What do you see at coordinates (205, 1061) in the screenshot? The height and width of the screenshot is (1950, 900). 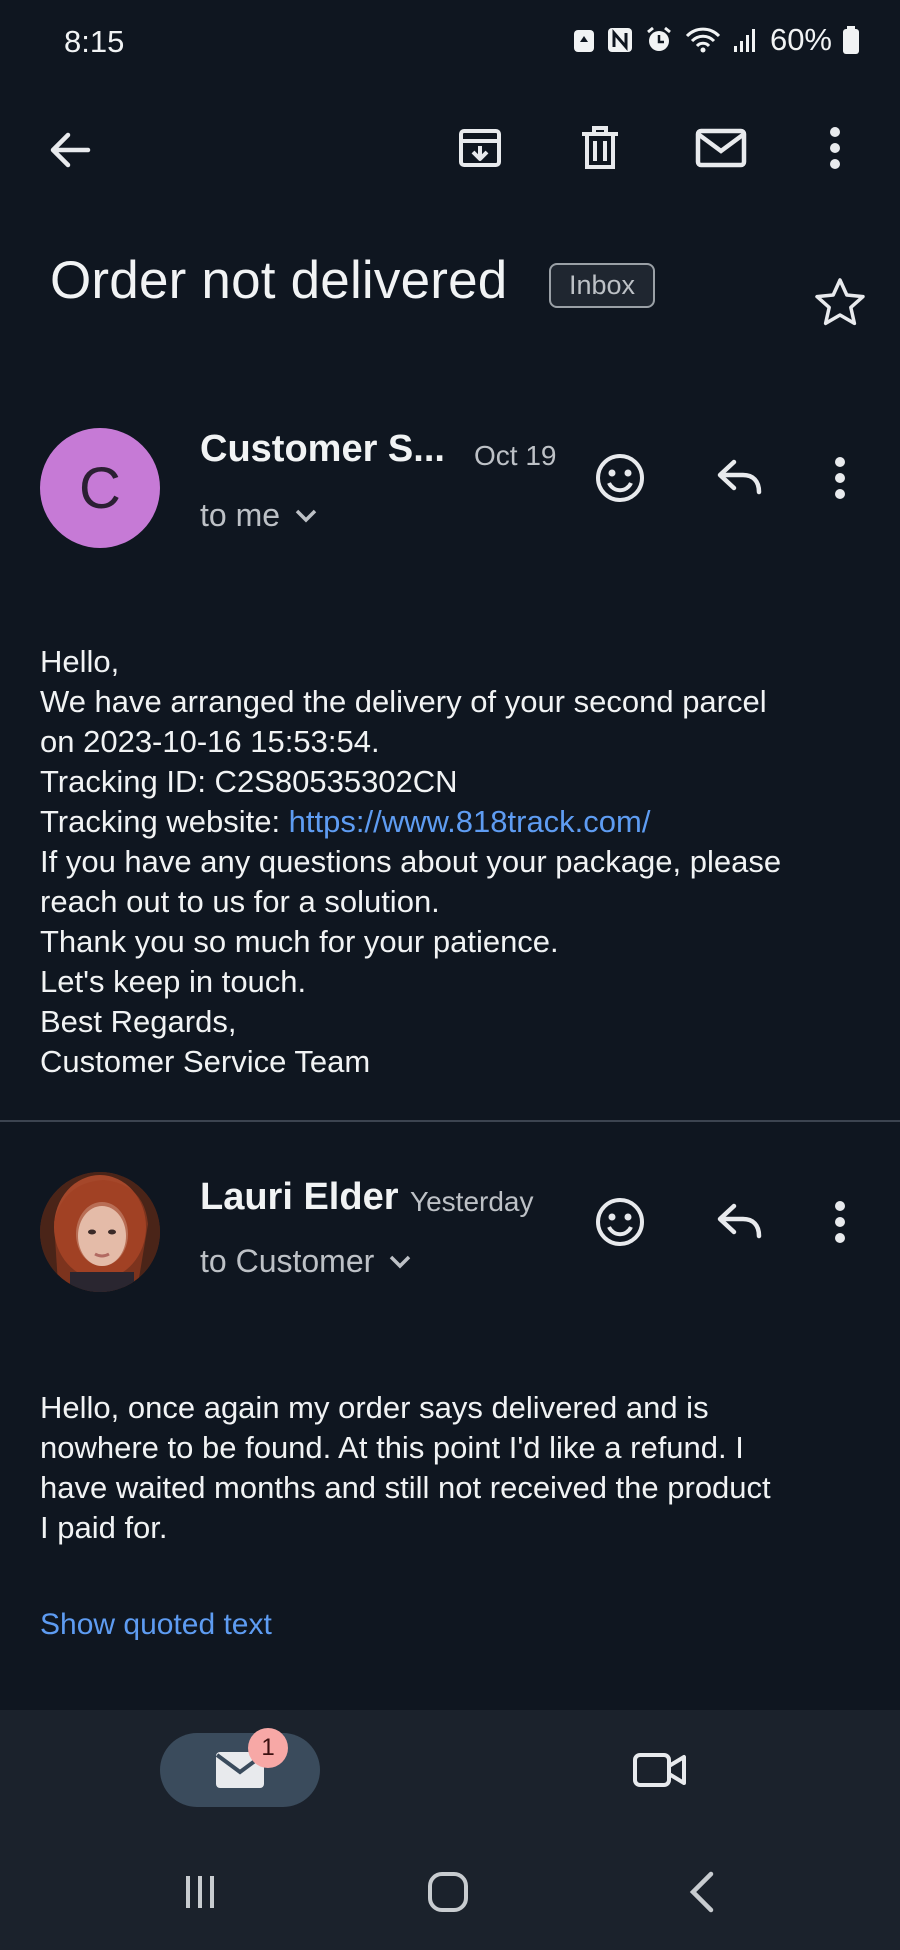 I see `body-line: Customer Service Team` at bounding box center [205, 1061].